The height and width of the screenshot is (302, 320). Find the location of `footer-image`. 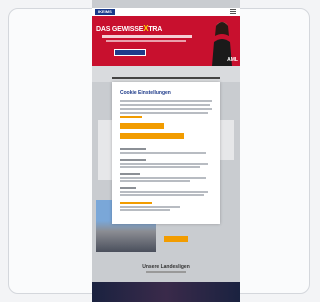

footer-image is located at coordinates (166, 292).